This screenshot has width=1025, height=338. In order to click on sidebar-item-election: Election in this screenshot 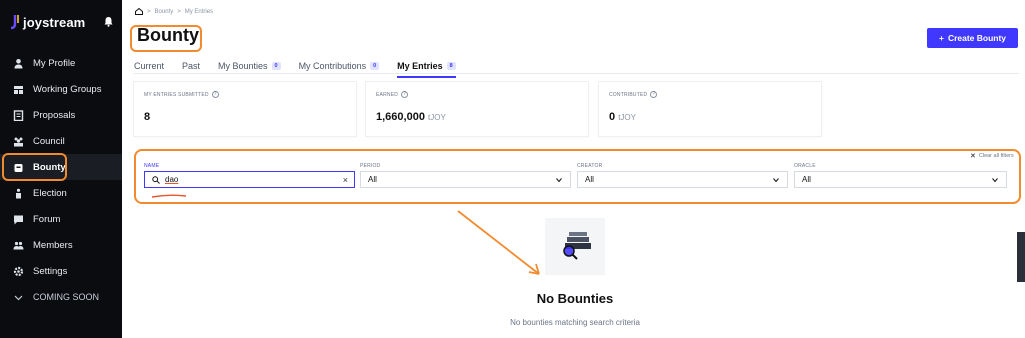, I will do `click(61, 193)`.